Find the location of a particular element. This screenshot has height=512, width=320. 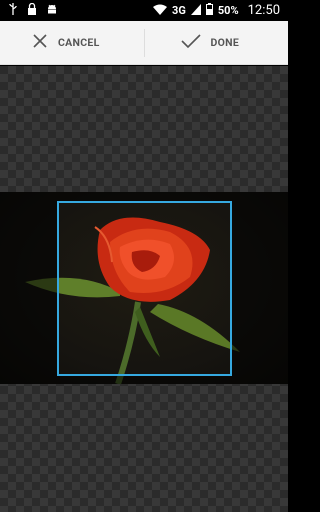

cancel-button: CANCEL is located at coordinates (72, 43).